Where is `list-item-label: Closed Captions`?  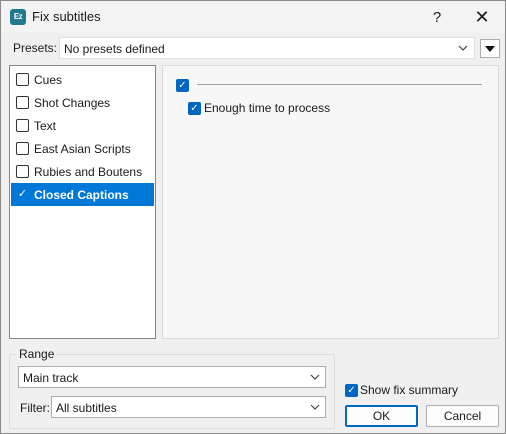
list-item-label: Closed Captions is located at coordinates (81, 194).